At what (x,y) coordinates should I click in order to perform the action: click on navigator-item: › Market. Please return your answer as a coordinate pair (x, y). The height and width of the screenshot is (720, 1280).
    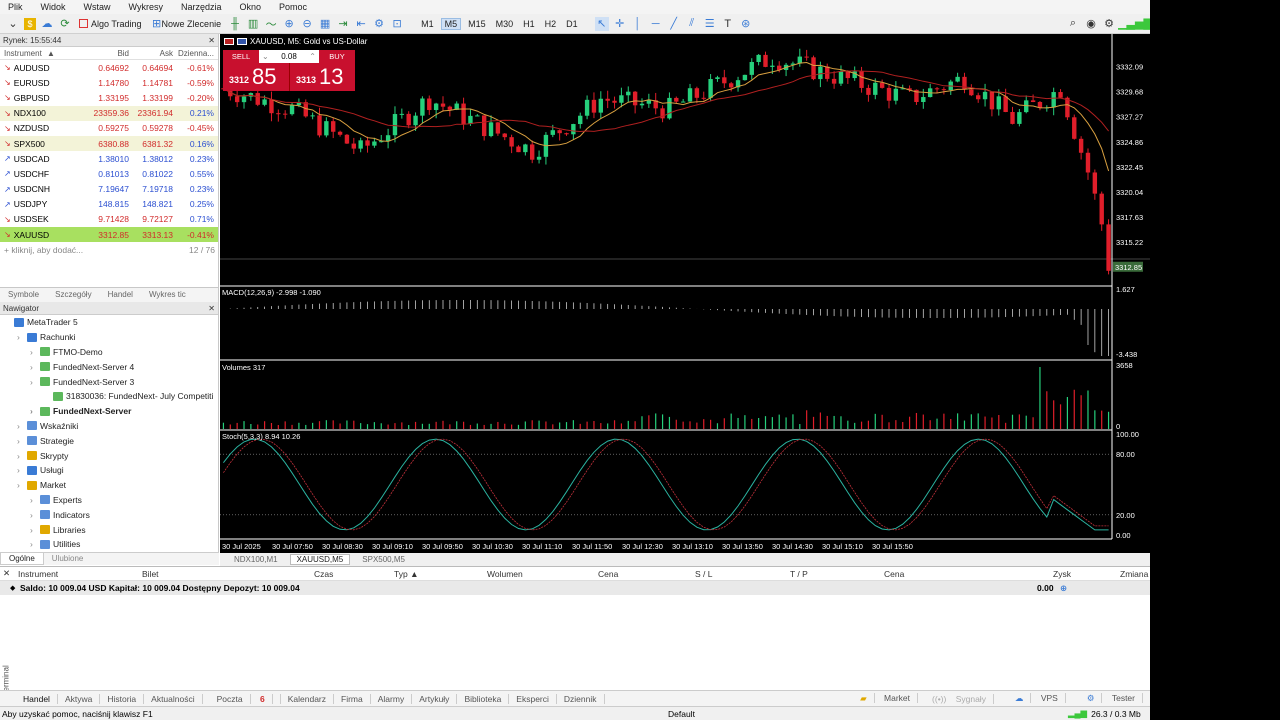
    Looking at the image, I should click on (109, 485).